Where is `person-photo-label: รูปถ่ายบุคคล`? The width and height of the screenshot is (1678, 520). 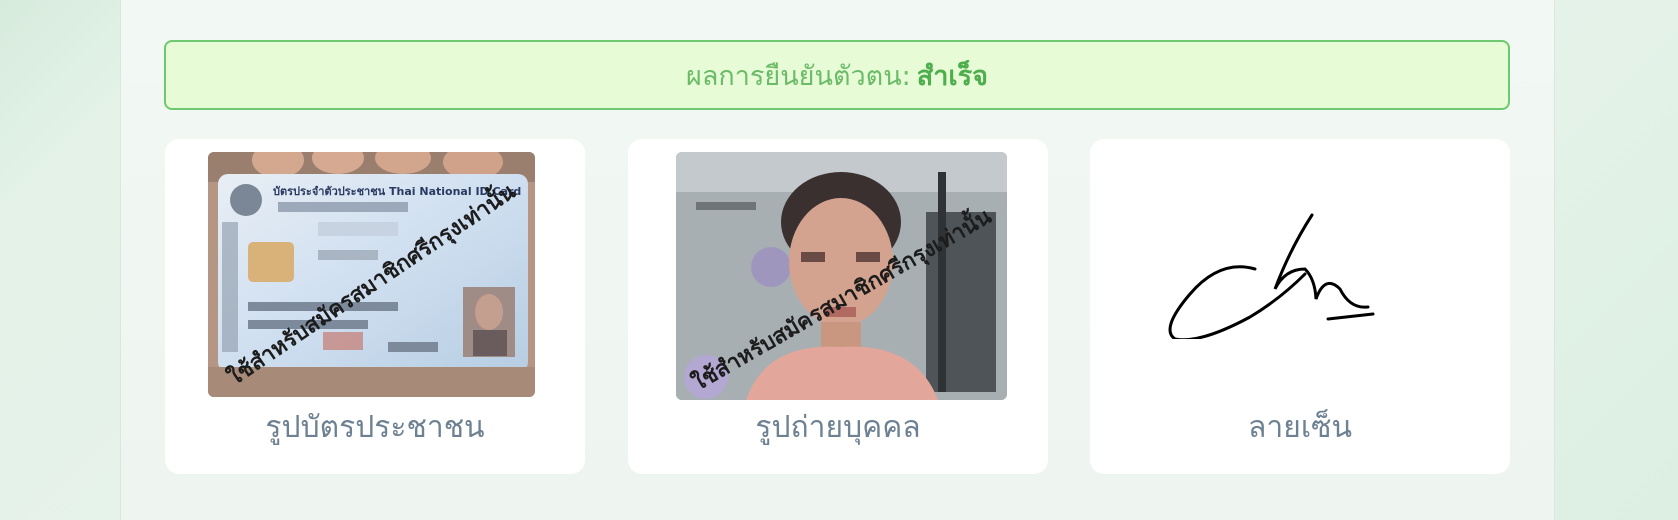 person-photo-label: รูปถ่ายบุคคล is located at coordinates (838, 427).